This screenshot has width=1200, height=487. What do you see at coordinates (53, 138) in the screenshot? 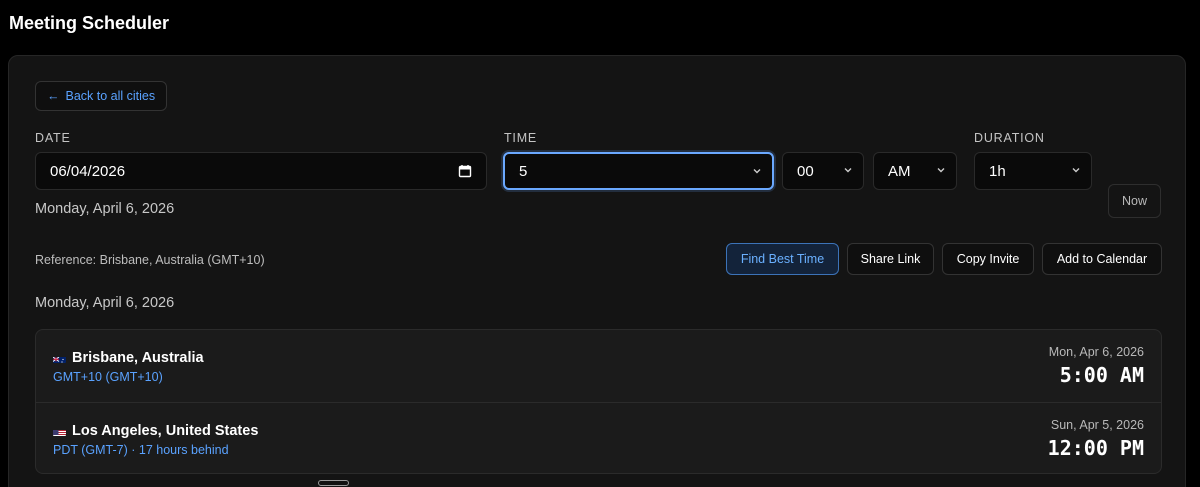
I see `date-label: DATE` at bounding box center [53, 138].